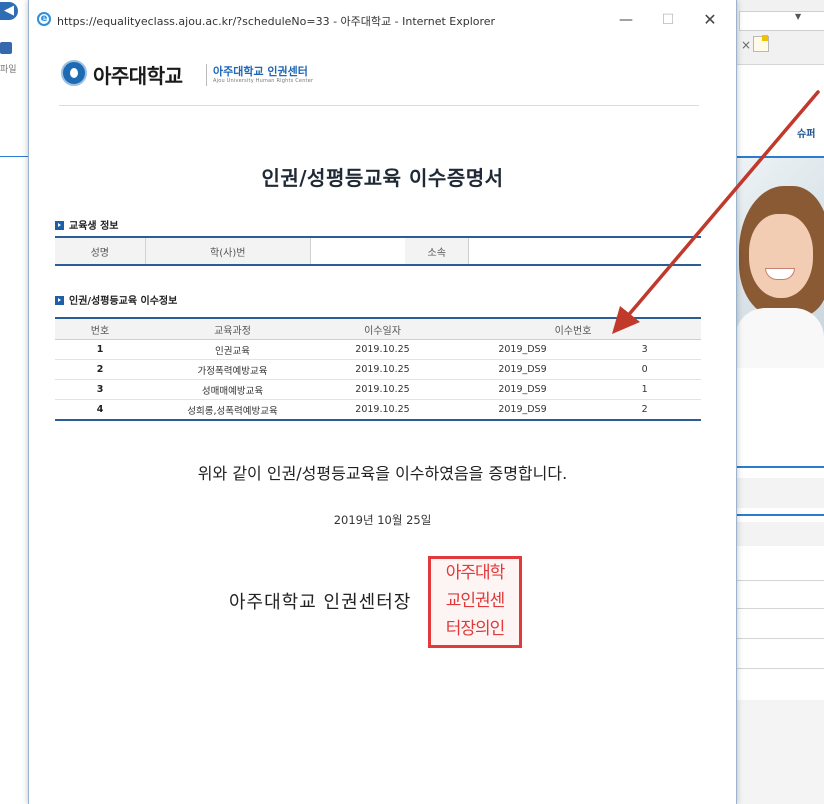 The height and width of the screenshot is (804, 824). I want to click on section-heading-completion: 인권/성평등교육 이수정보, so click(116, 299).